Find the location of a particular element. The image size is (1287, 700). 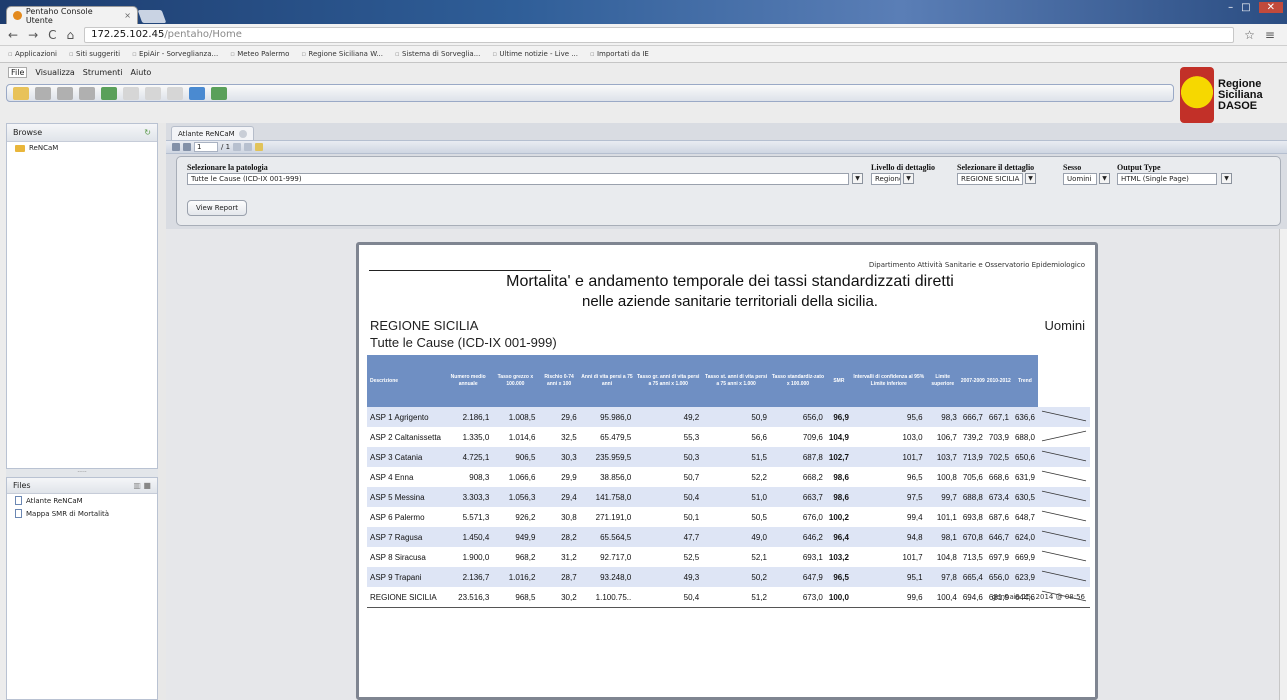

table-cell: 32,5 is located at coordinates (559, 437).